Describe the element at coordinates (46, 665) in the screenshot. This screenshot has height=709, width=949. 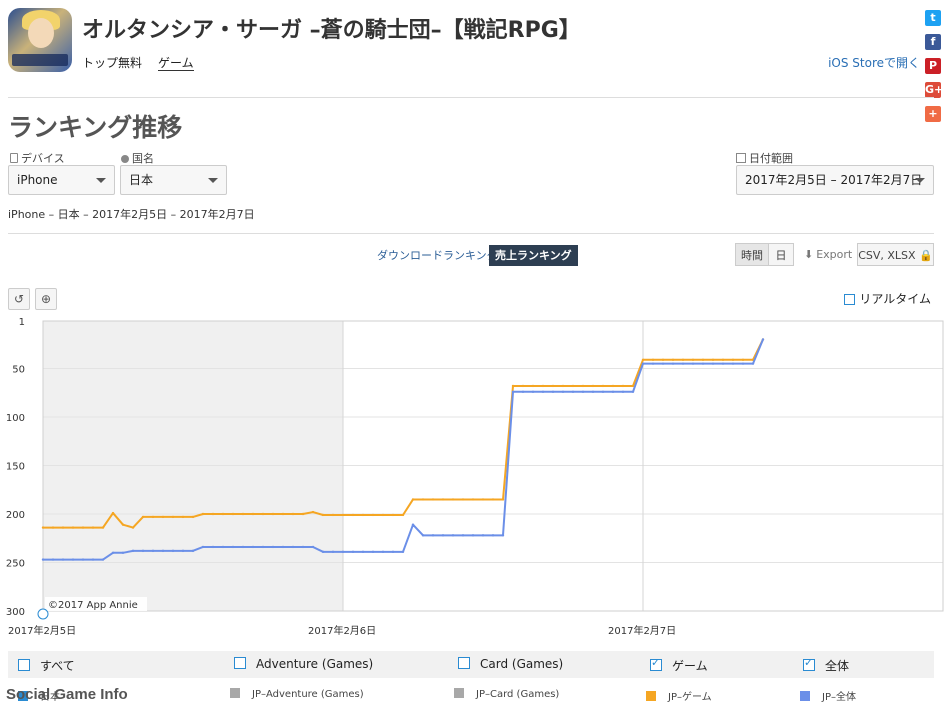
I see `legend-filter-item: すべて` at that location.